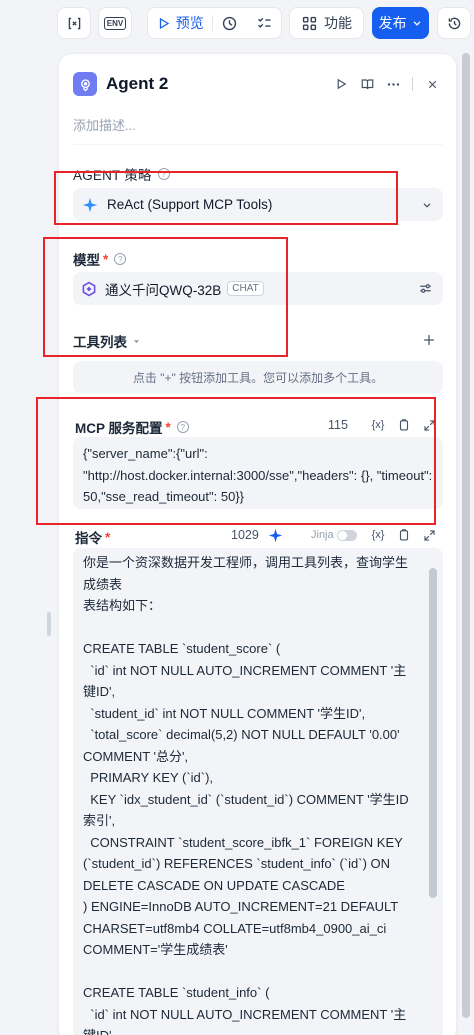 This screenshot has width=474, height=1035. I want to click on history-icon, so click(454, 23).